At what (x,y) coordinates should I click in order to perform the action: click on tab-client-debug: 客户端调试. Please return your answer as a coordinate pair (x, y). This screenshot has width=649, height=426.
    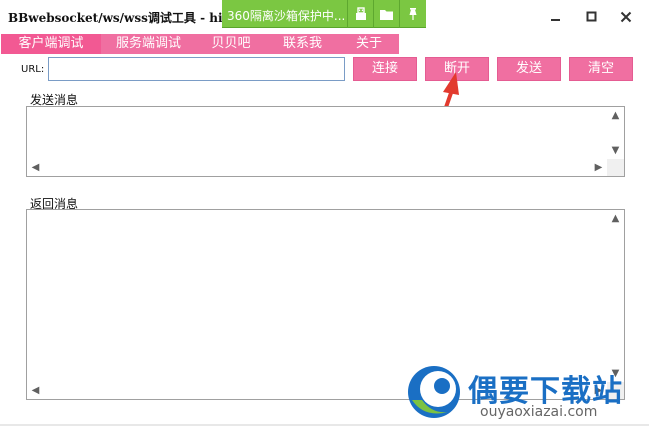
    Looking at the image, I should click on (51, 44).